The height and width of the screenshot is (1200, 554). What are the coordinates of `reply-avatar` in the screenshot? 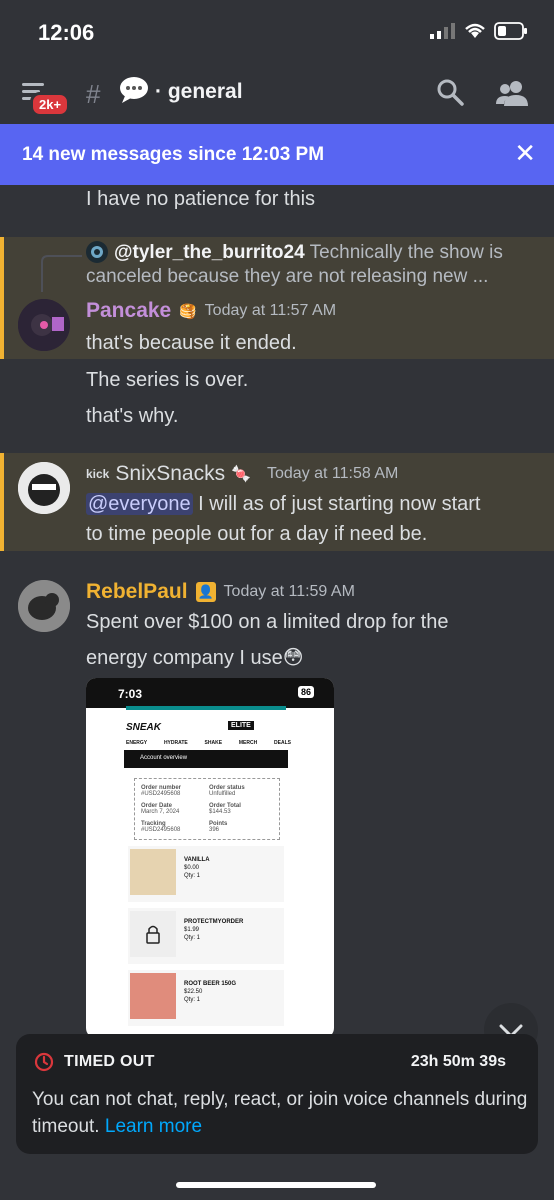 It's located at (97, 252).